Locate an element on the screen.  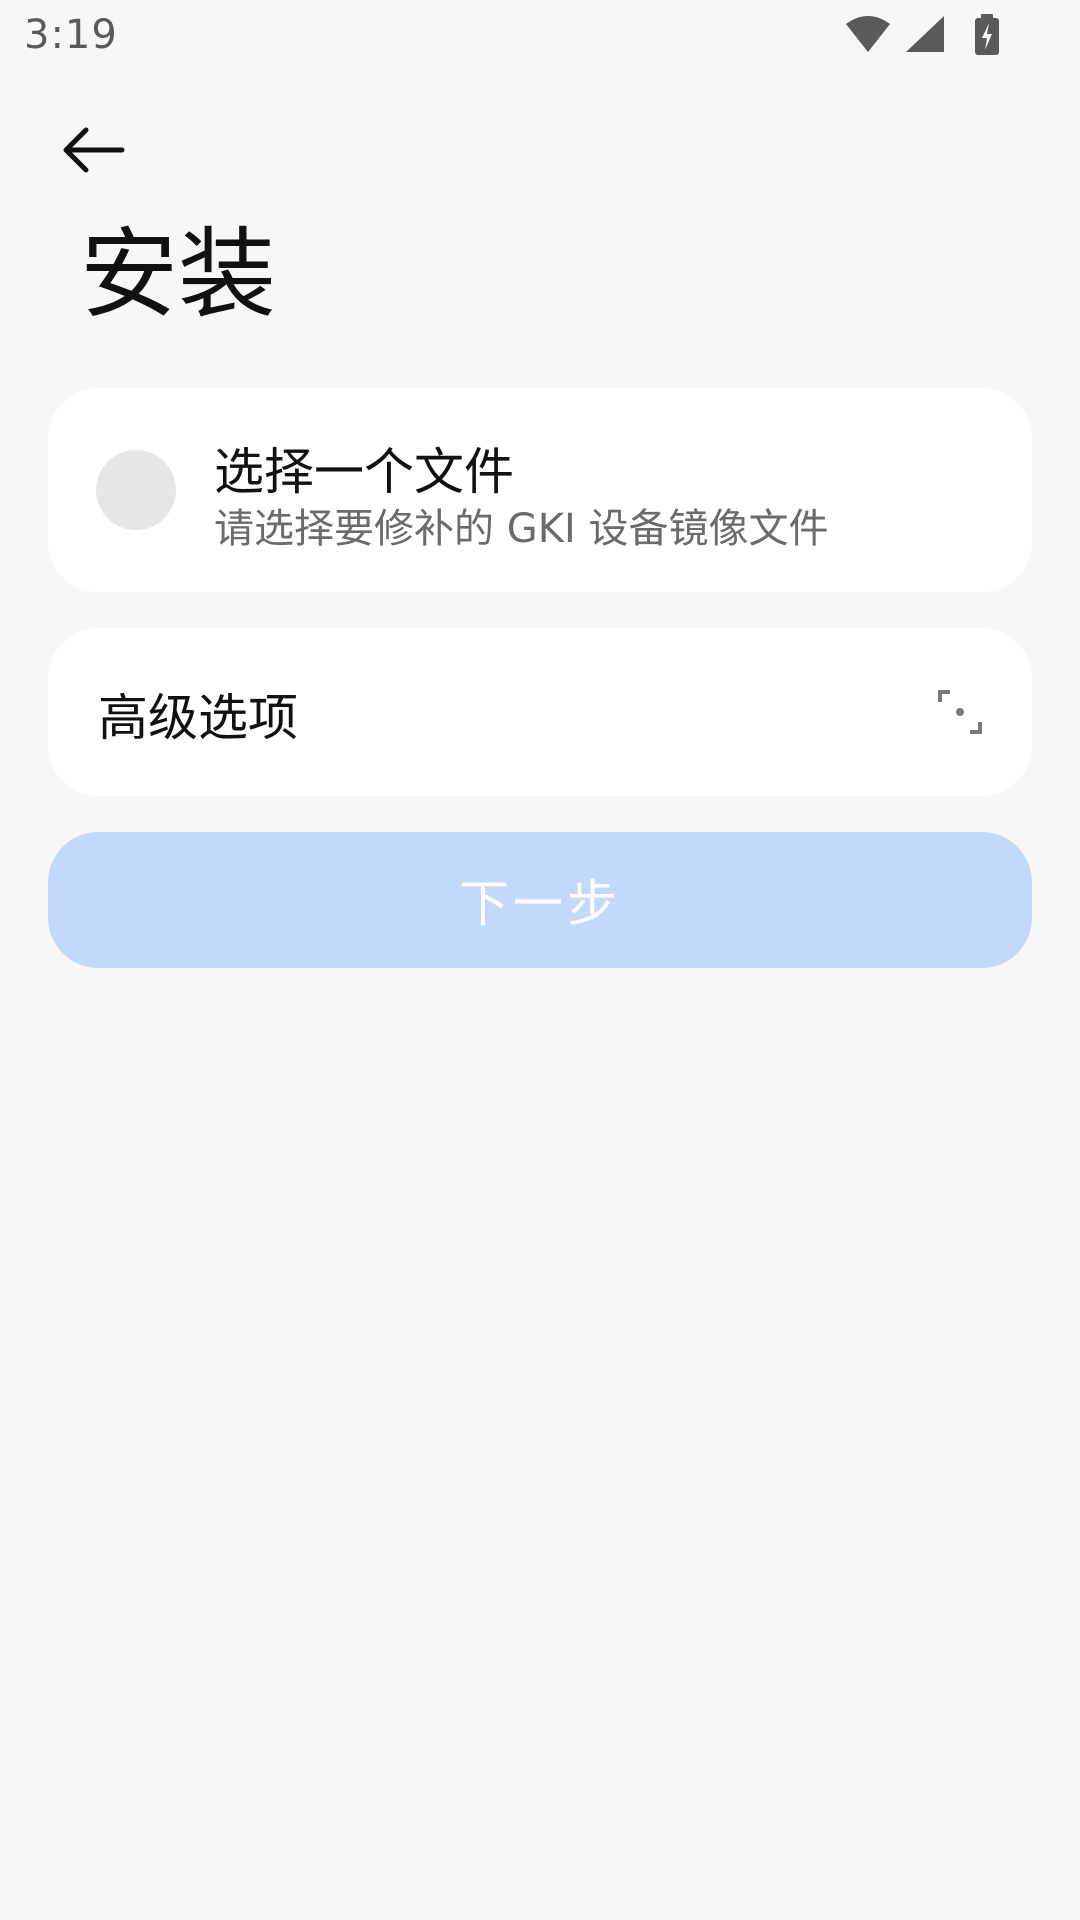
expand-icon is located at coordinates (960, 712).